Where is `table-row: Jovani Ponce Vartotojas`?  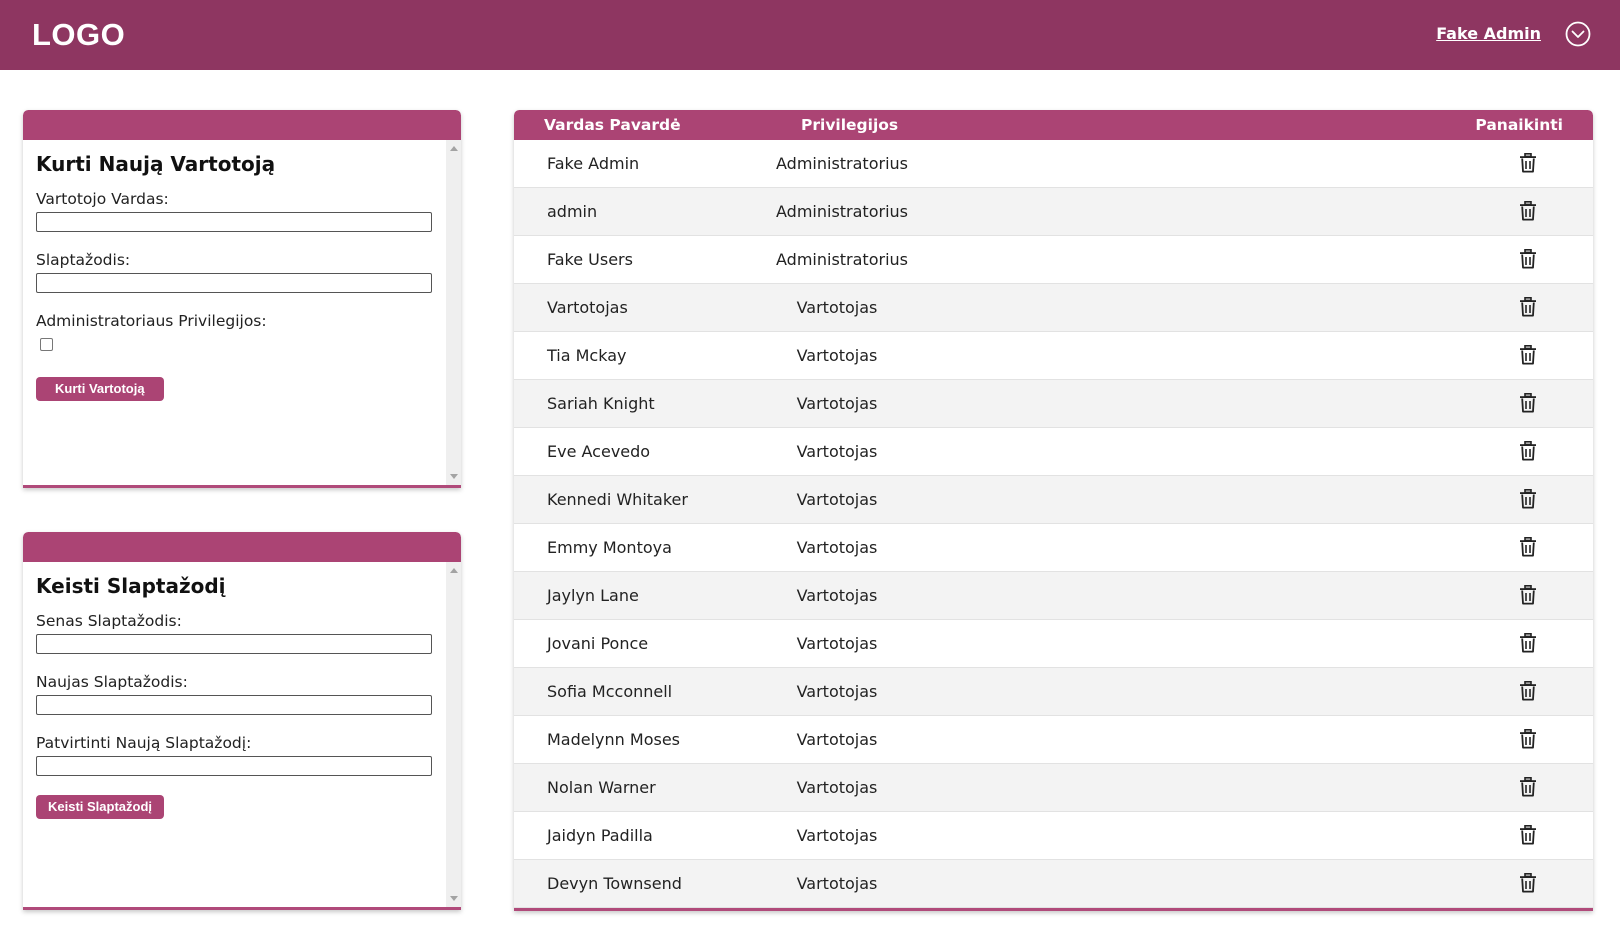 table-row: Jovani Ponce Vartotojas is located at coordinates (1053, 644).